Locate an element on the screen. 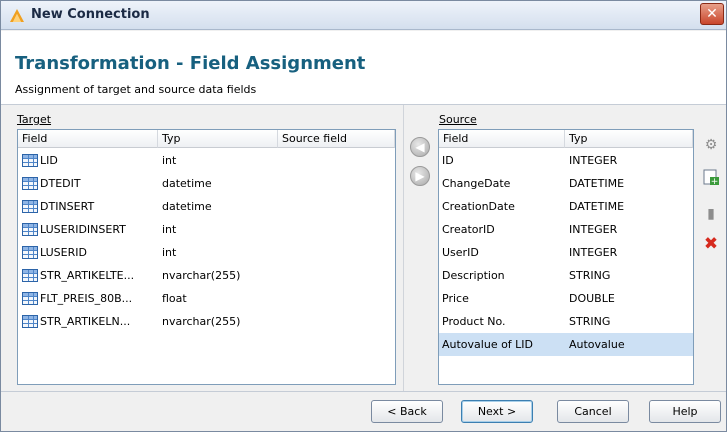 The height and width of the screenshot is (432, 727). table-row: LUSERIDINSERT int is located at coordinates (206, 229).